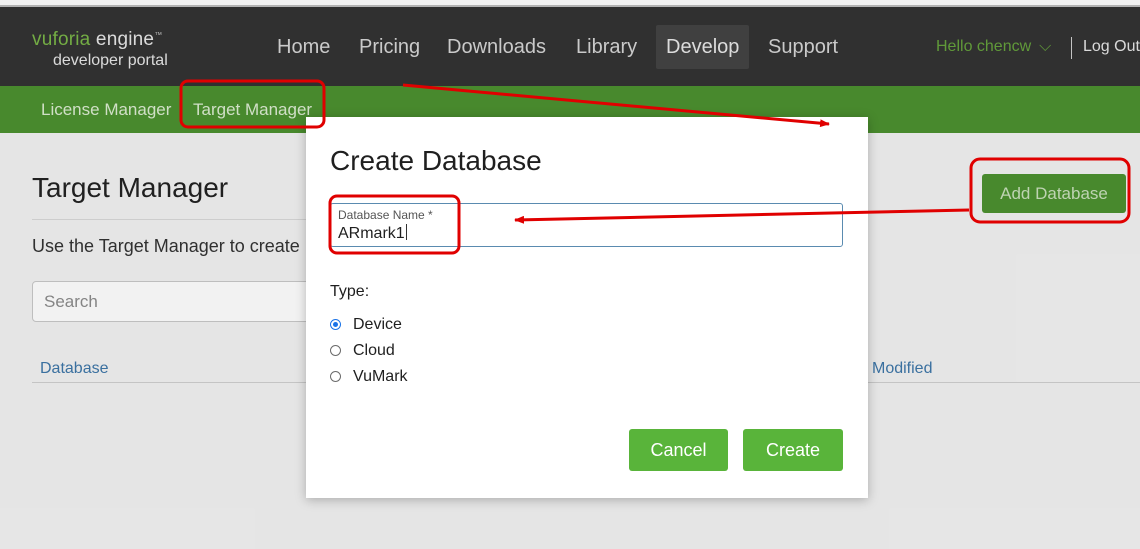  I want to click on text-caret, so click(406, 232).